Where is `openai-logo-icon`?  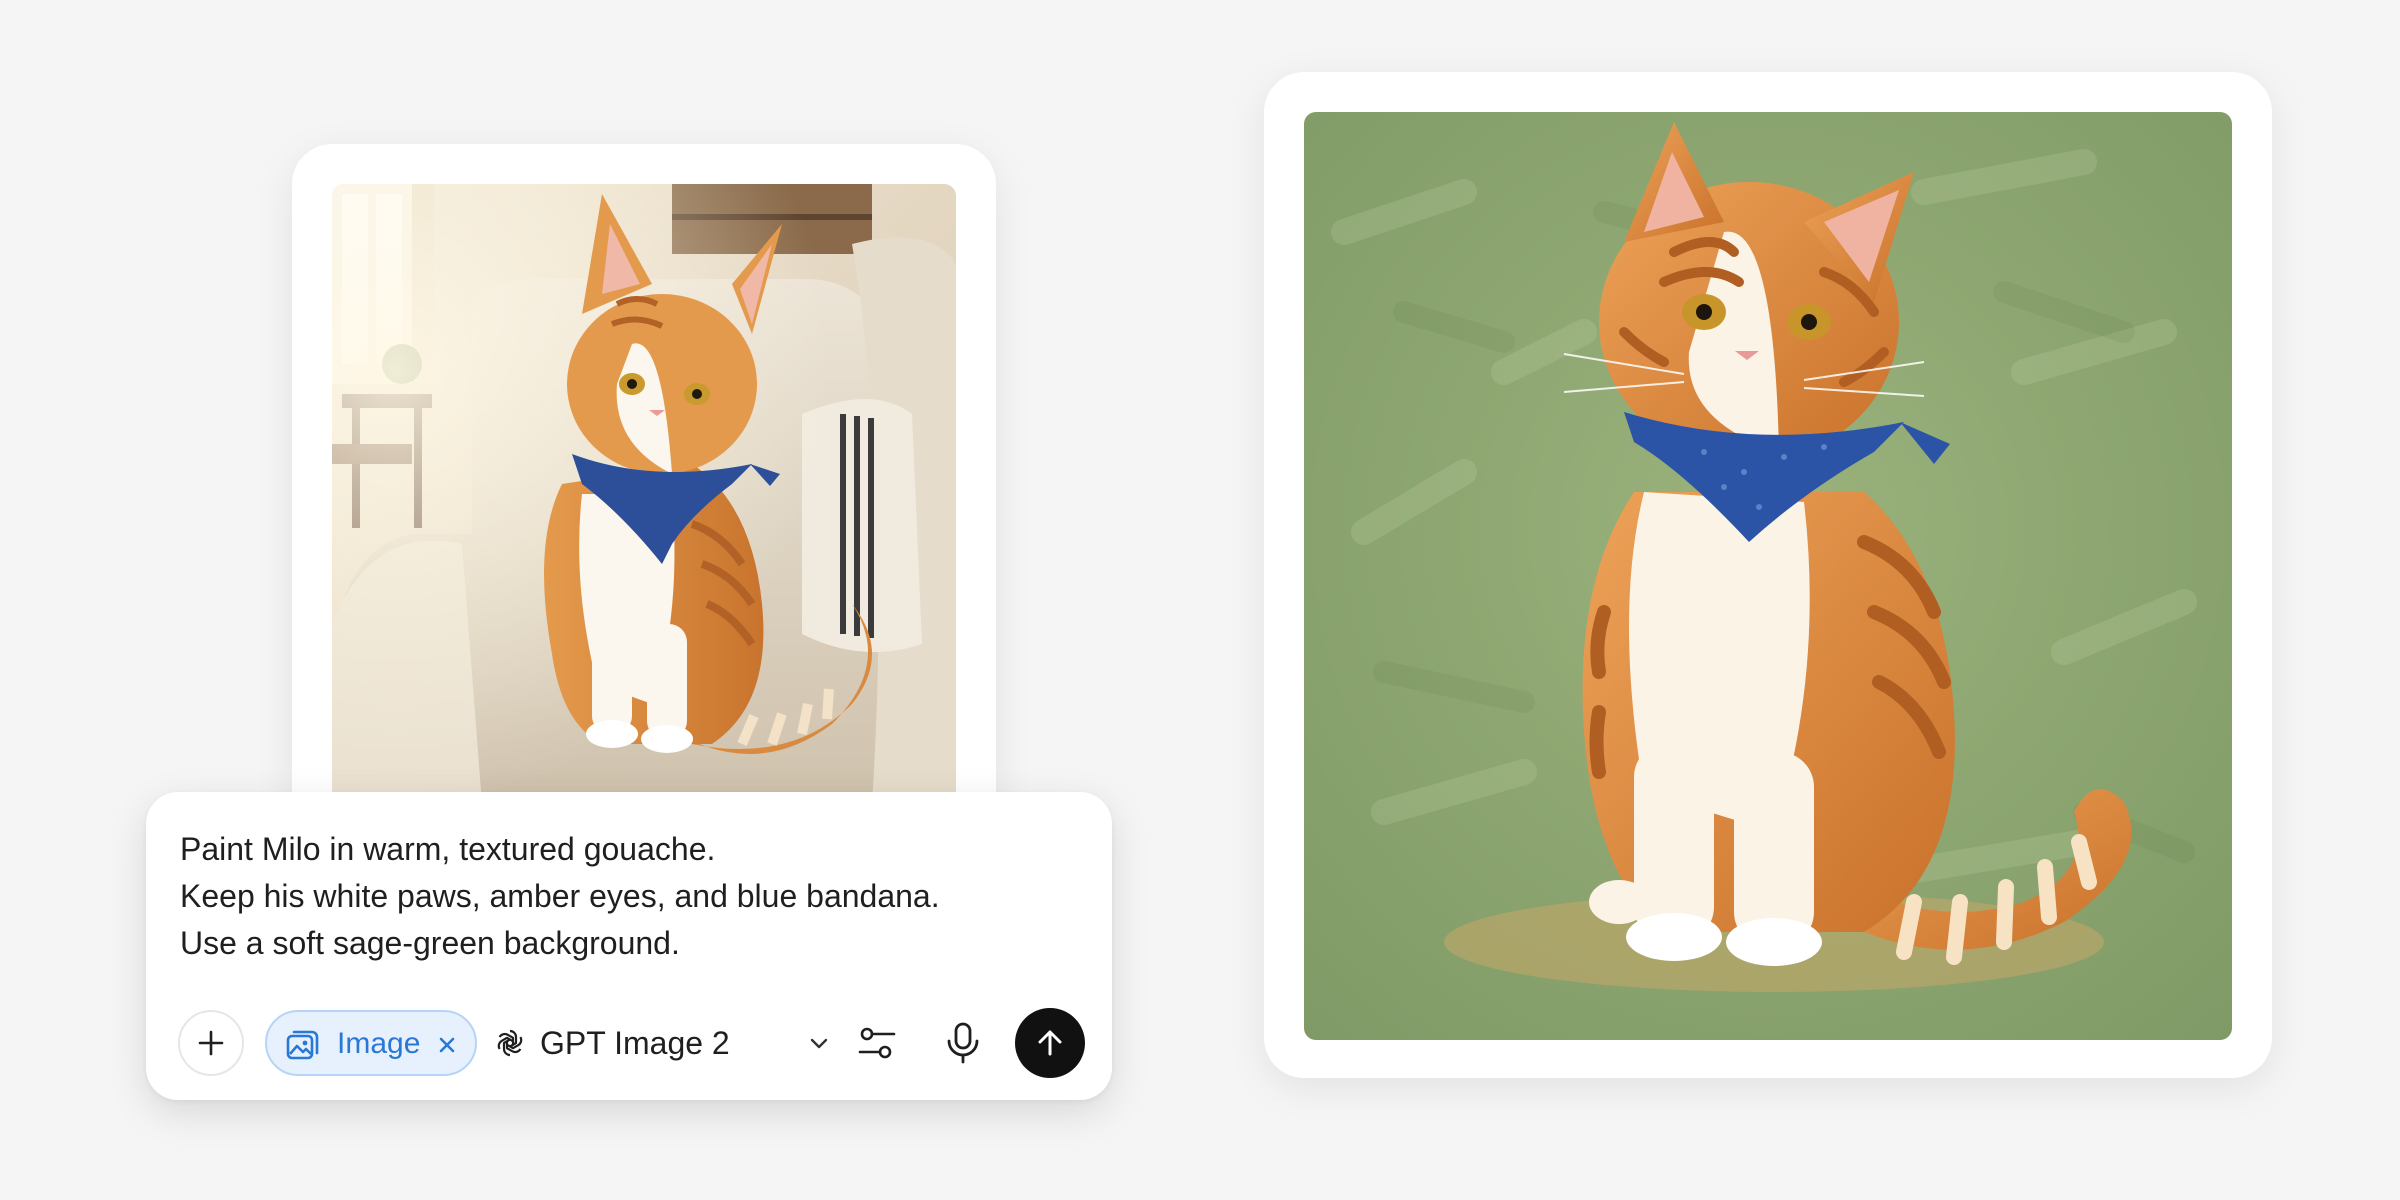
openai-logo-icon is located at coordinates (510, 1043).